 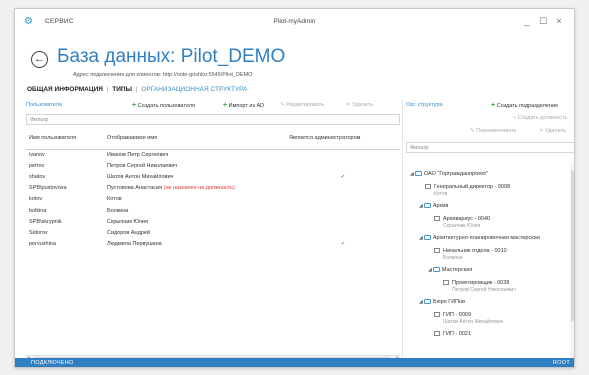 What do you see at coordinates (450, 270) in the screenshot?
I see `org-unit-node: ◢ Мастерская` at bounding box center [450, 270].